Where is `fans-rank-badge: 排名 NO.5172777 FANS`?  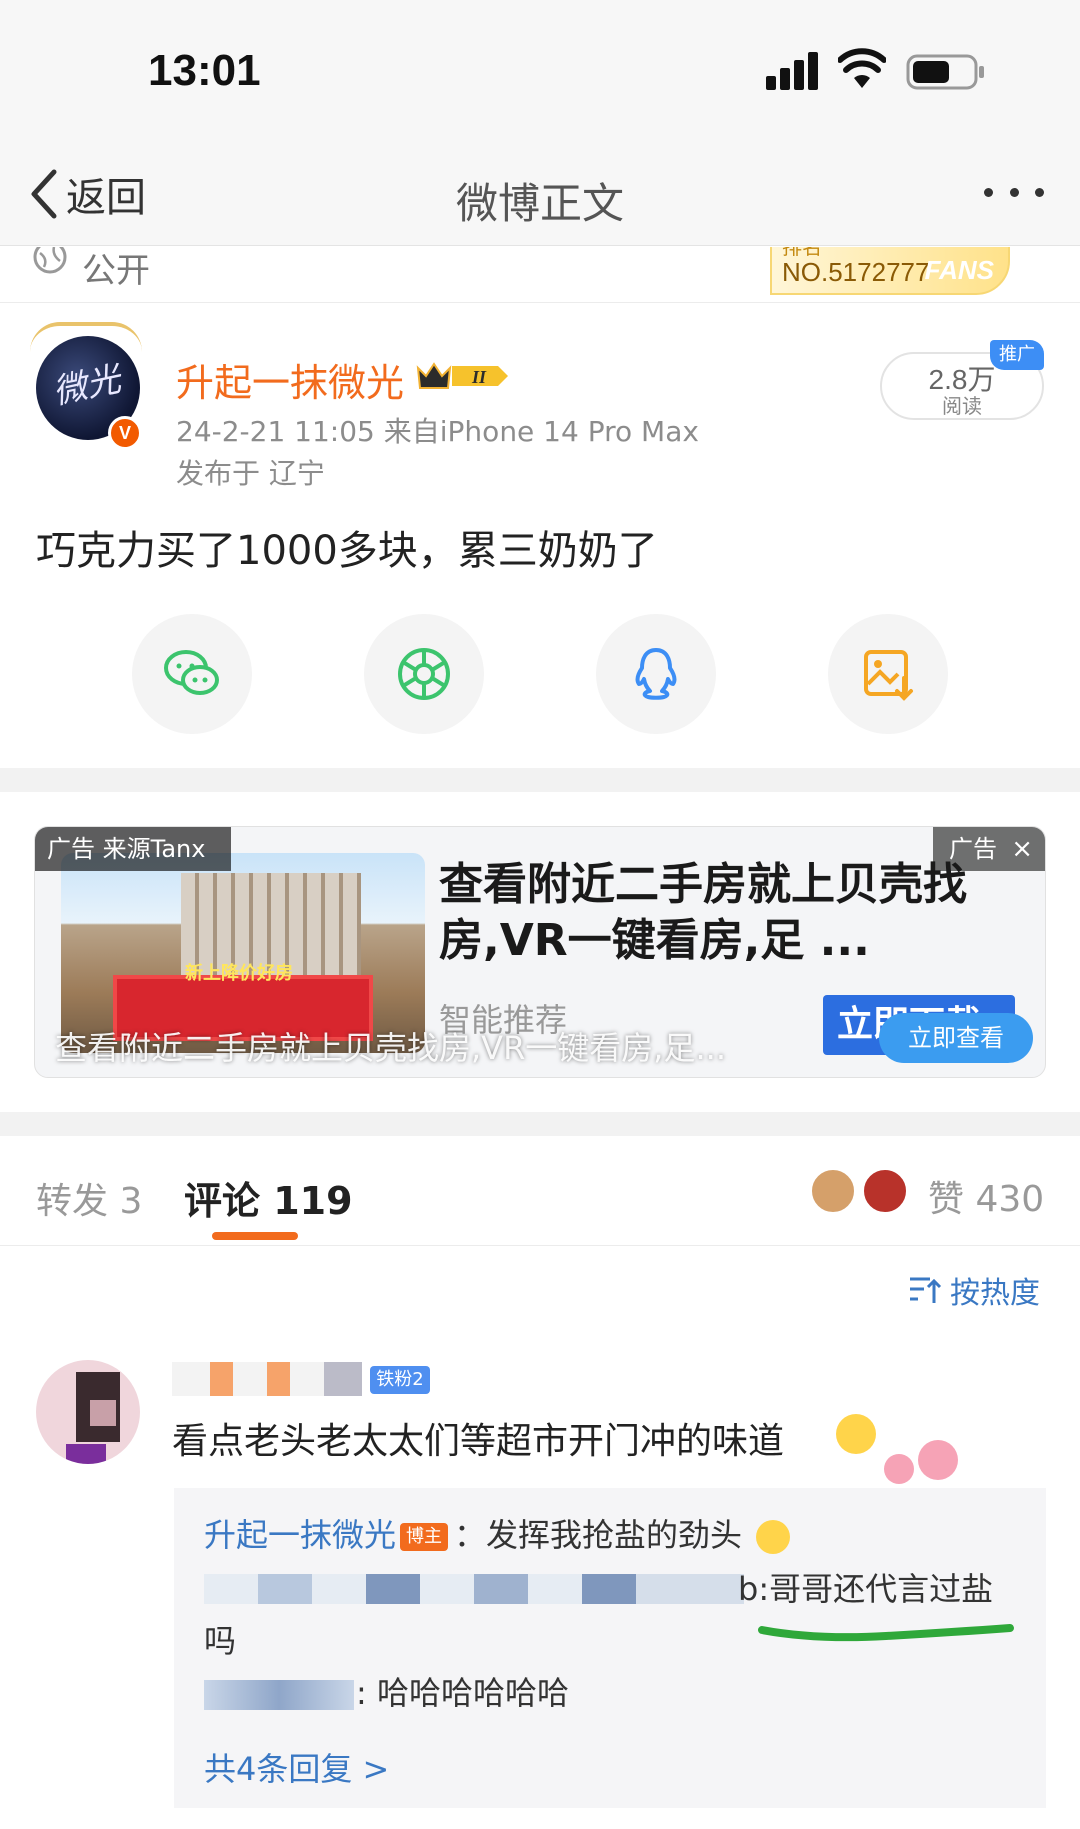
fans-rank-badge: 排名 NO.5172777 FANS is located at coordinates (890, 271).